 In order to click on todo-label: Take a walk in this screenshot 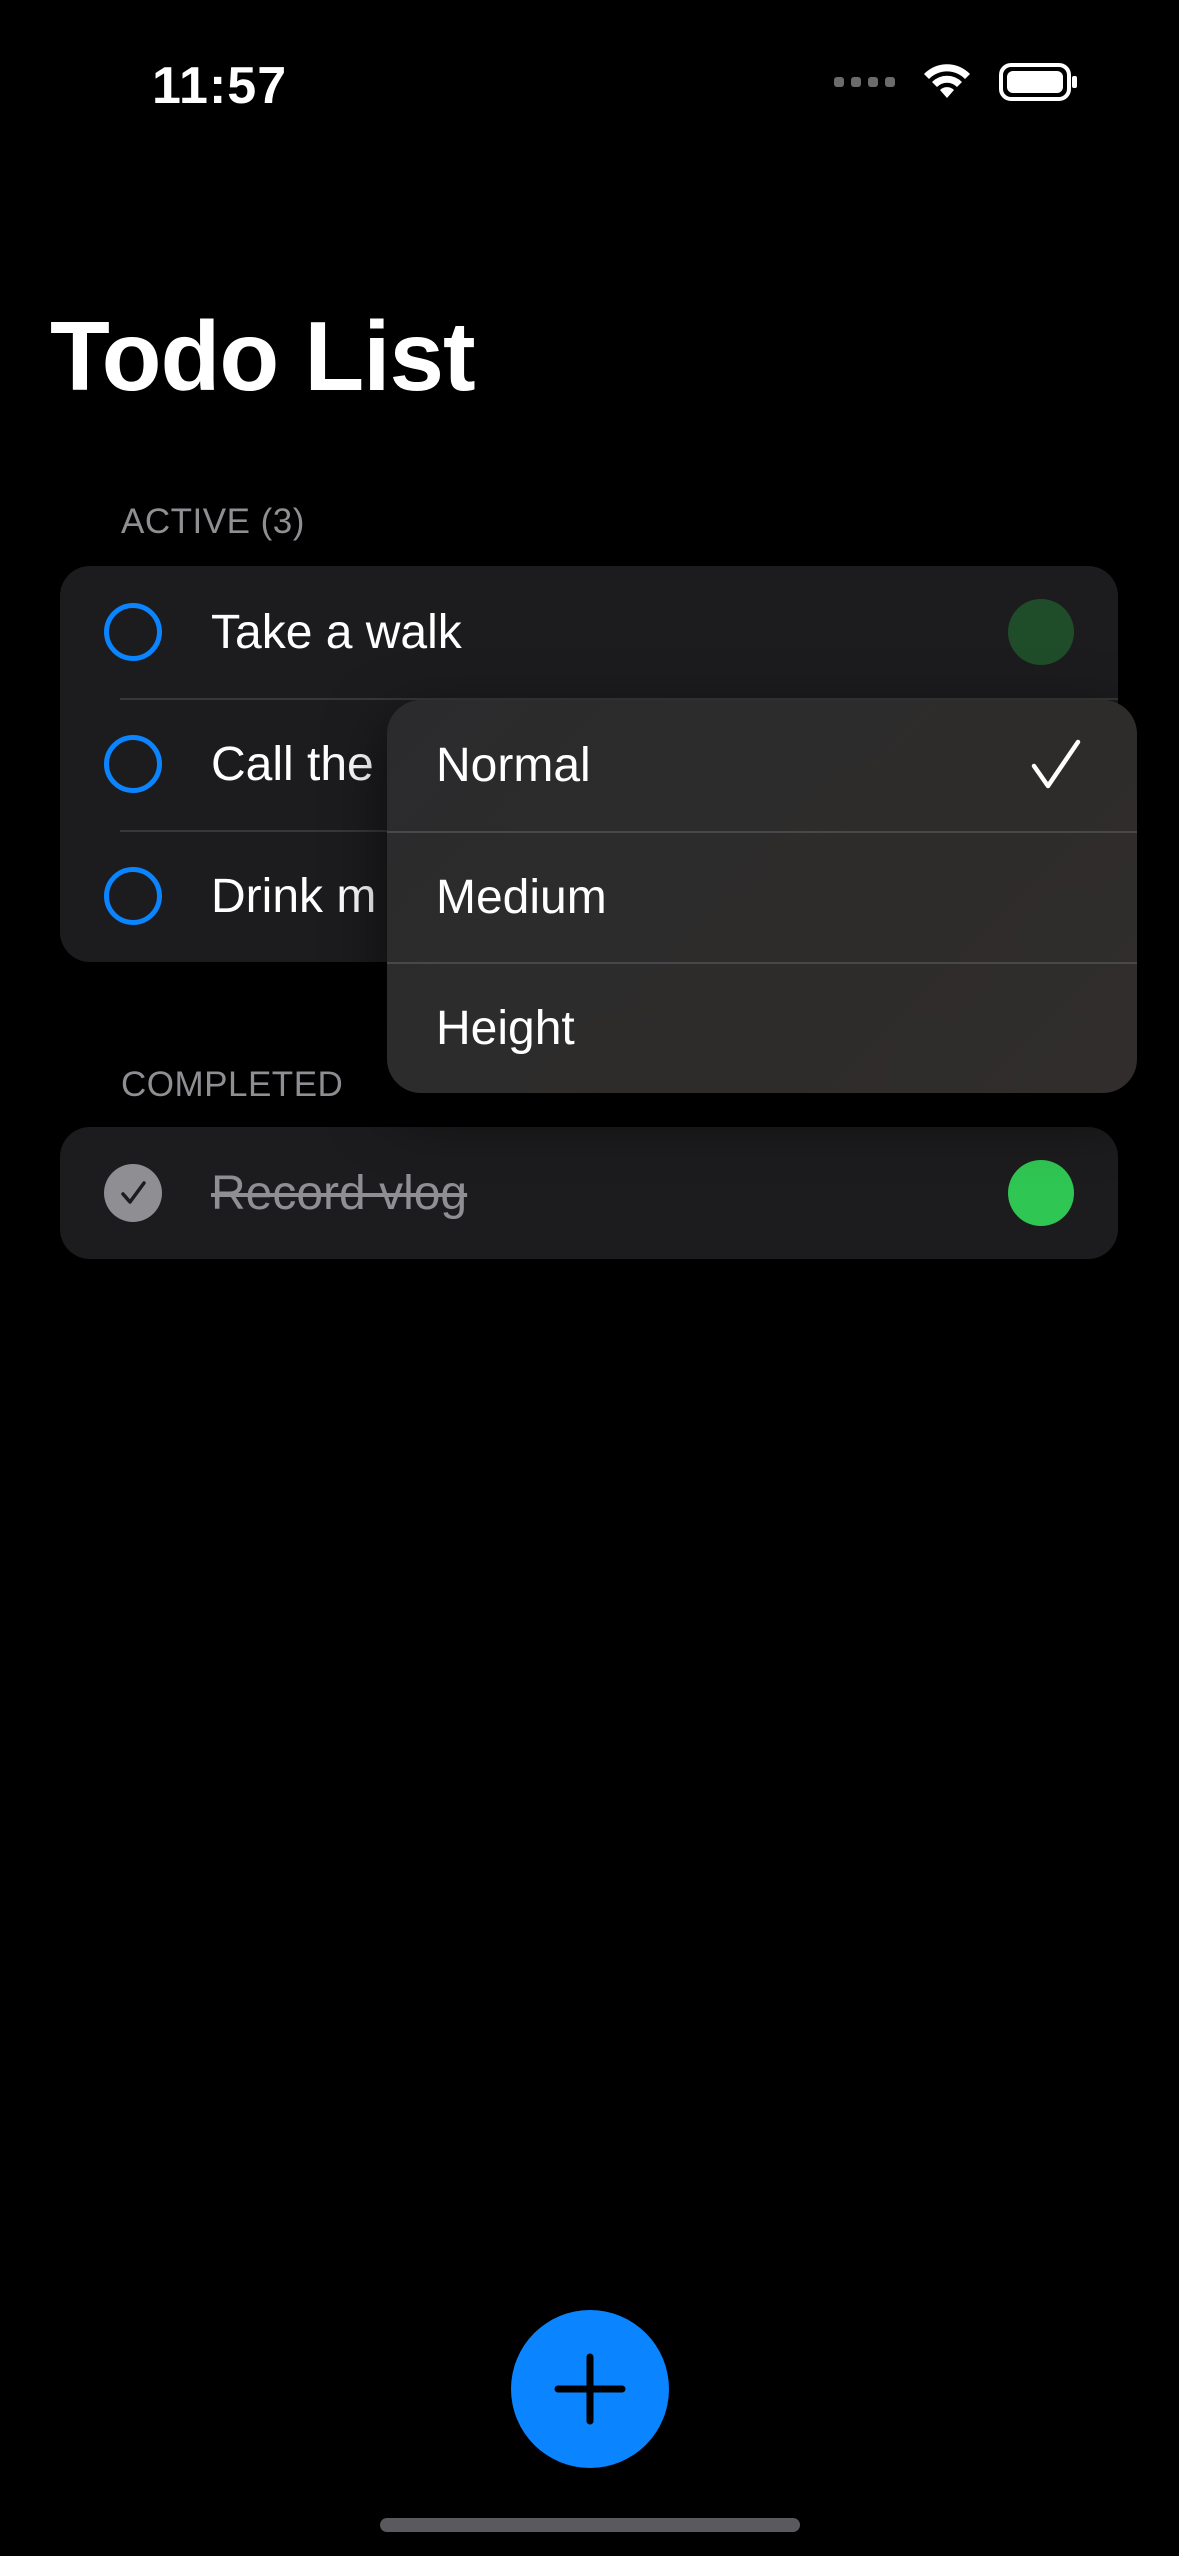, I will do `click(336, 632)`.